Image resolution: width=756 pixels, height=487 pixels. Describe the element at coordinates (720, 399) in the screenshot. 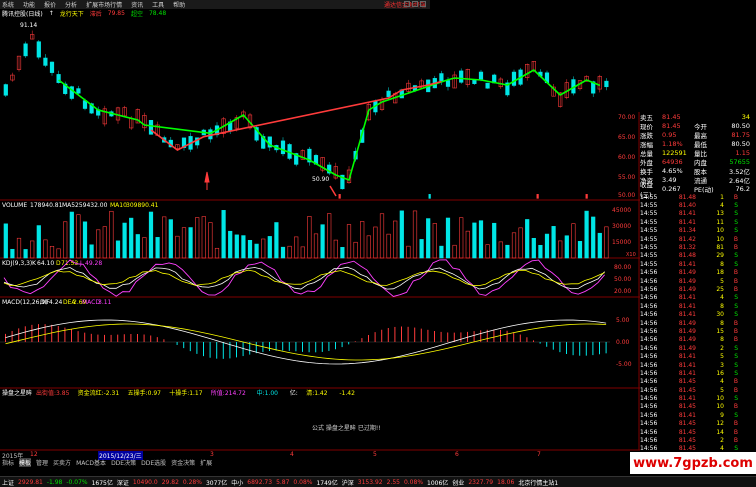

I see `tick-v: 10` at that location.